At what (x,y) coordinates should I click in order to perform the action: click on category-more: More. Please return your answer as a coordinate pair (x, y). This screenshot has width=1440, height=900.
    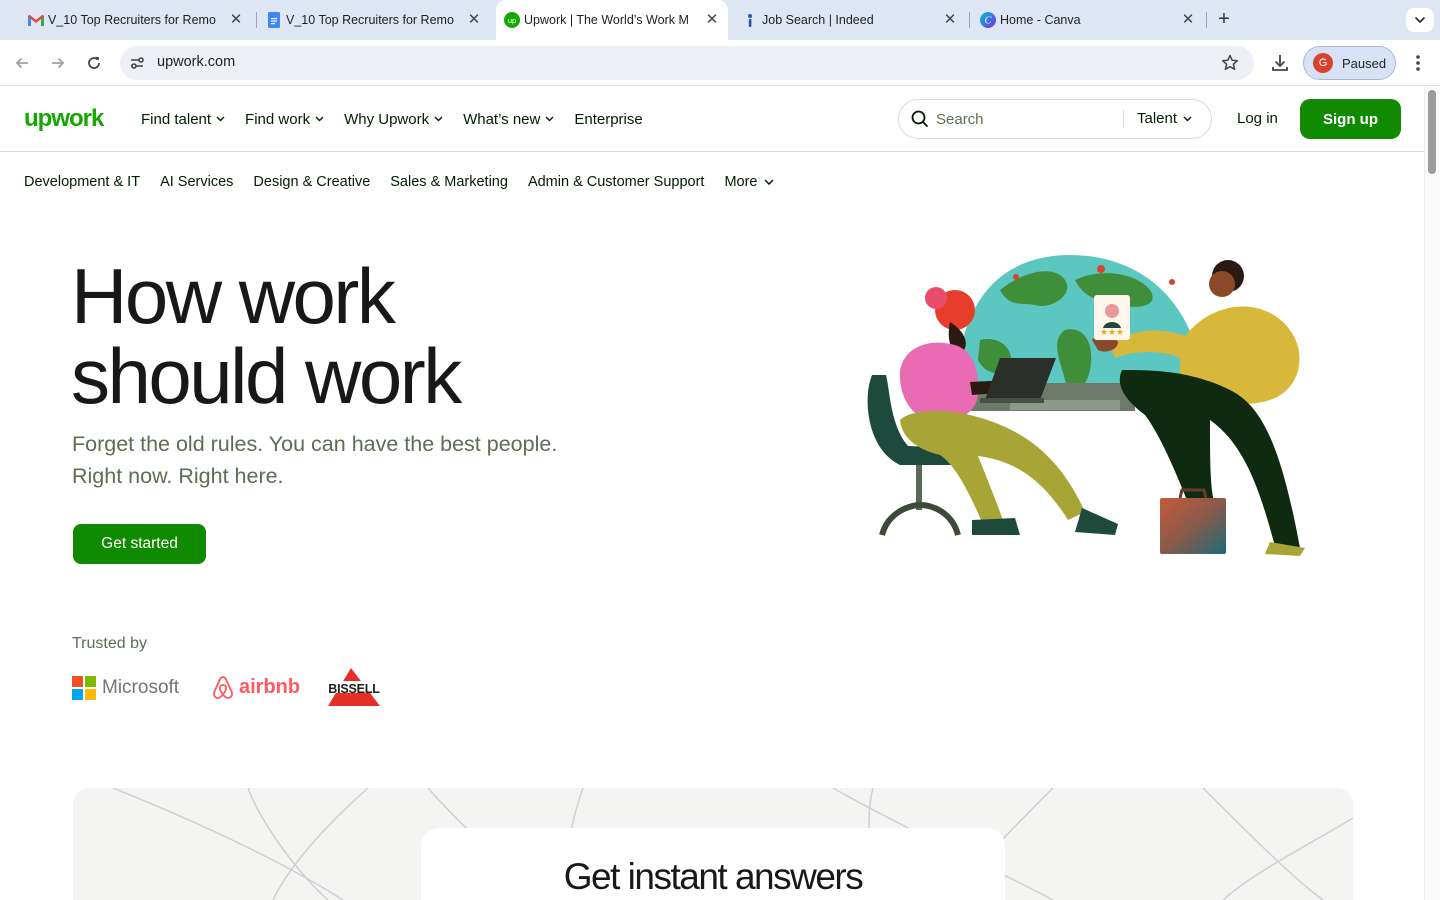
    Looking at the image, I should click on (749, 182).